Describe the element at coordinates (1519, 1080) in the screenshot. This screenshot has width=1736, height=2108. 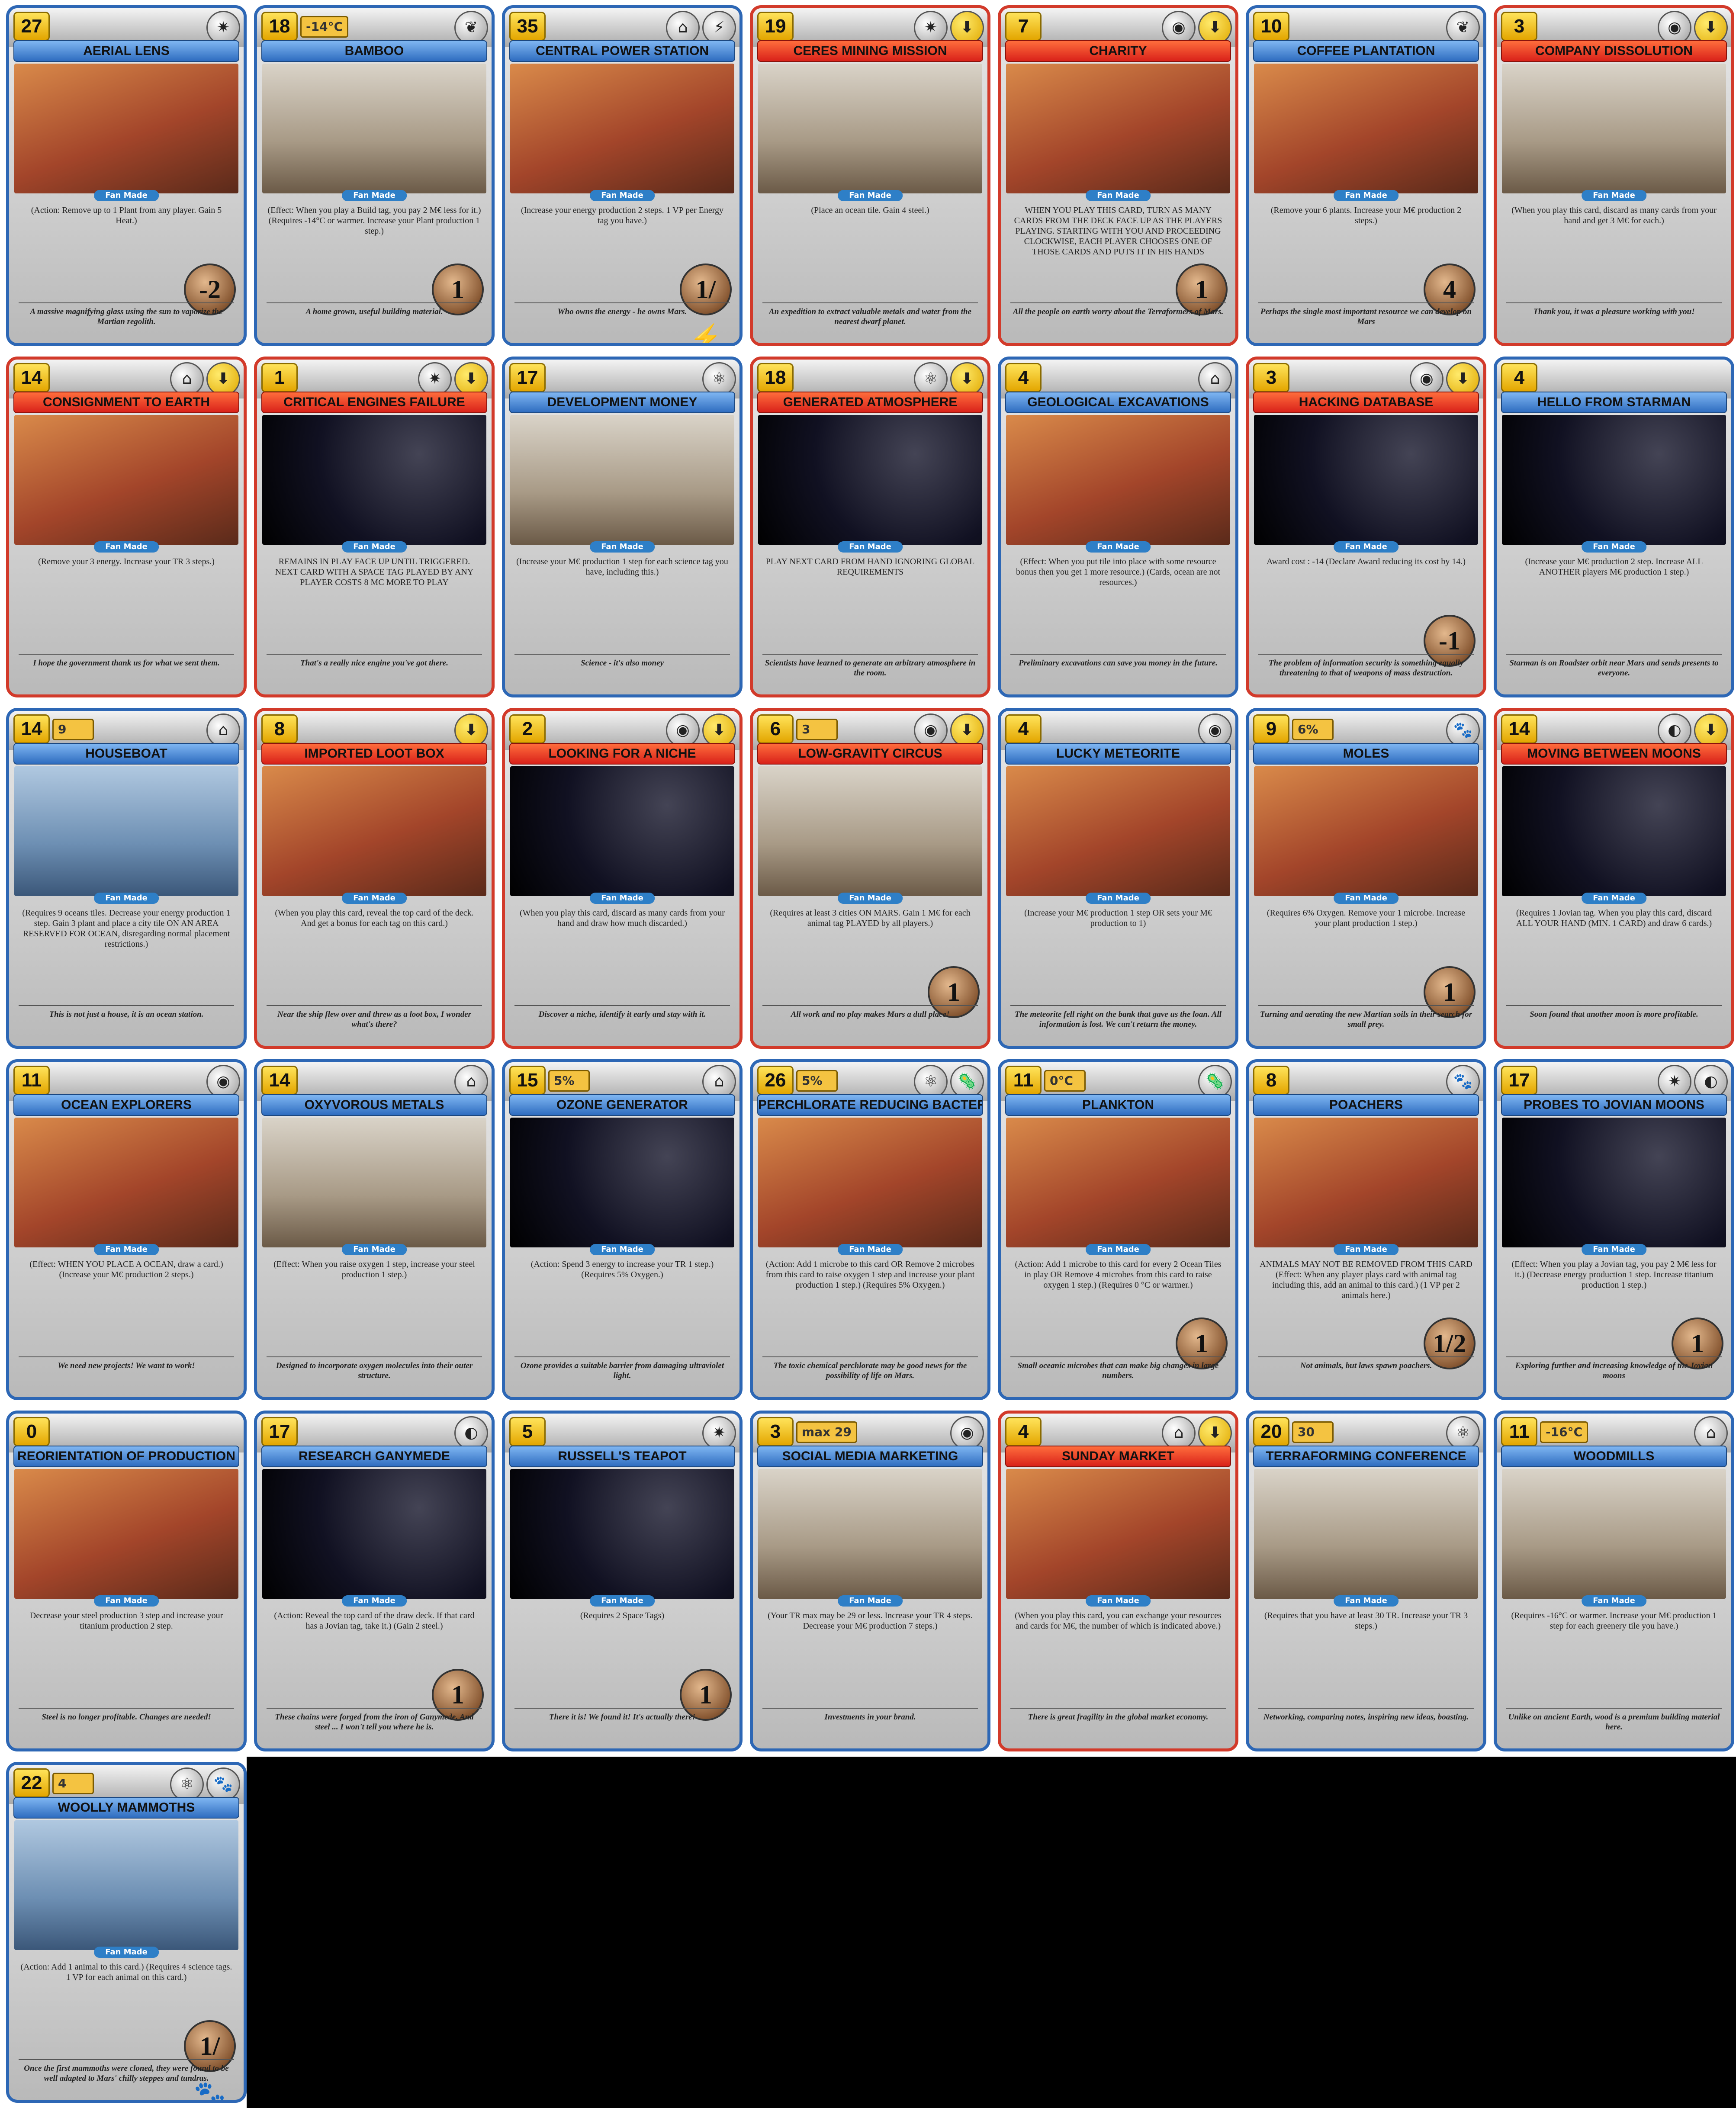
I see `card-cost: 17` at that location.